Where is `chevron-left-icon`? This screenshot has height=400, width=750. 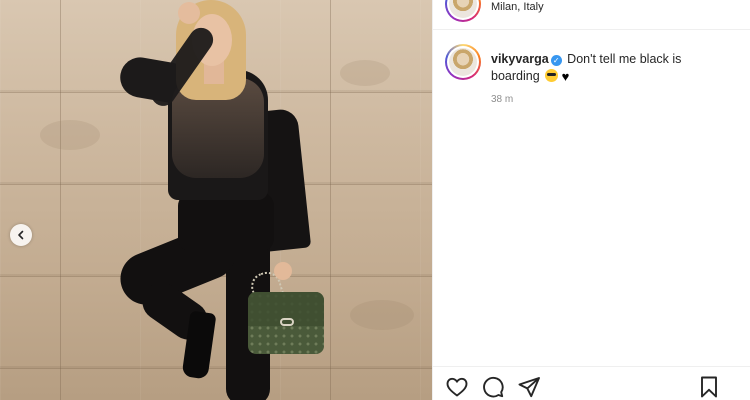
chevron-left-icon is located at coordinates (21, 235).